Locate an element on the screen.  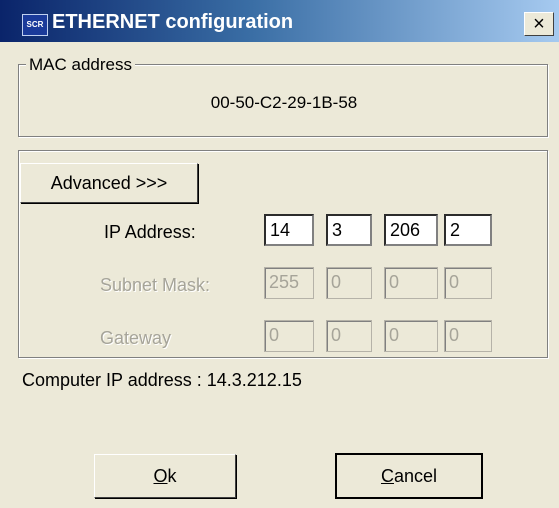
ok-accelerator: O is located at coordinates (160, 476).